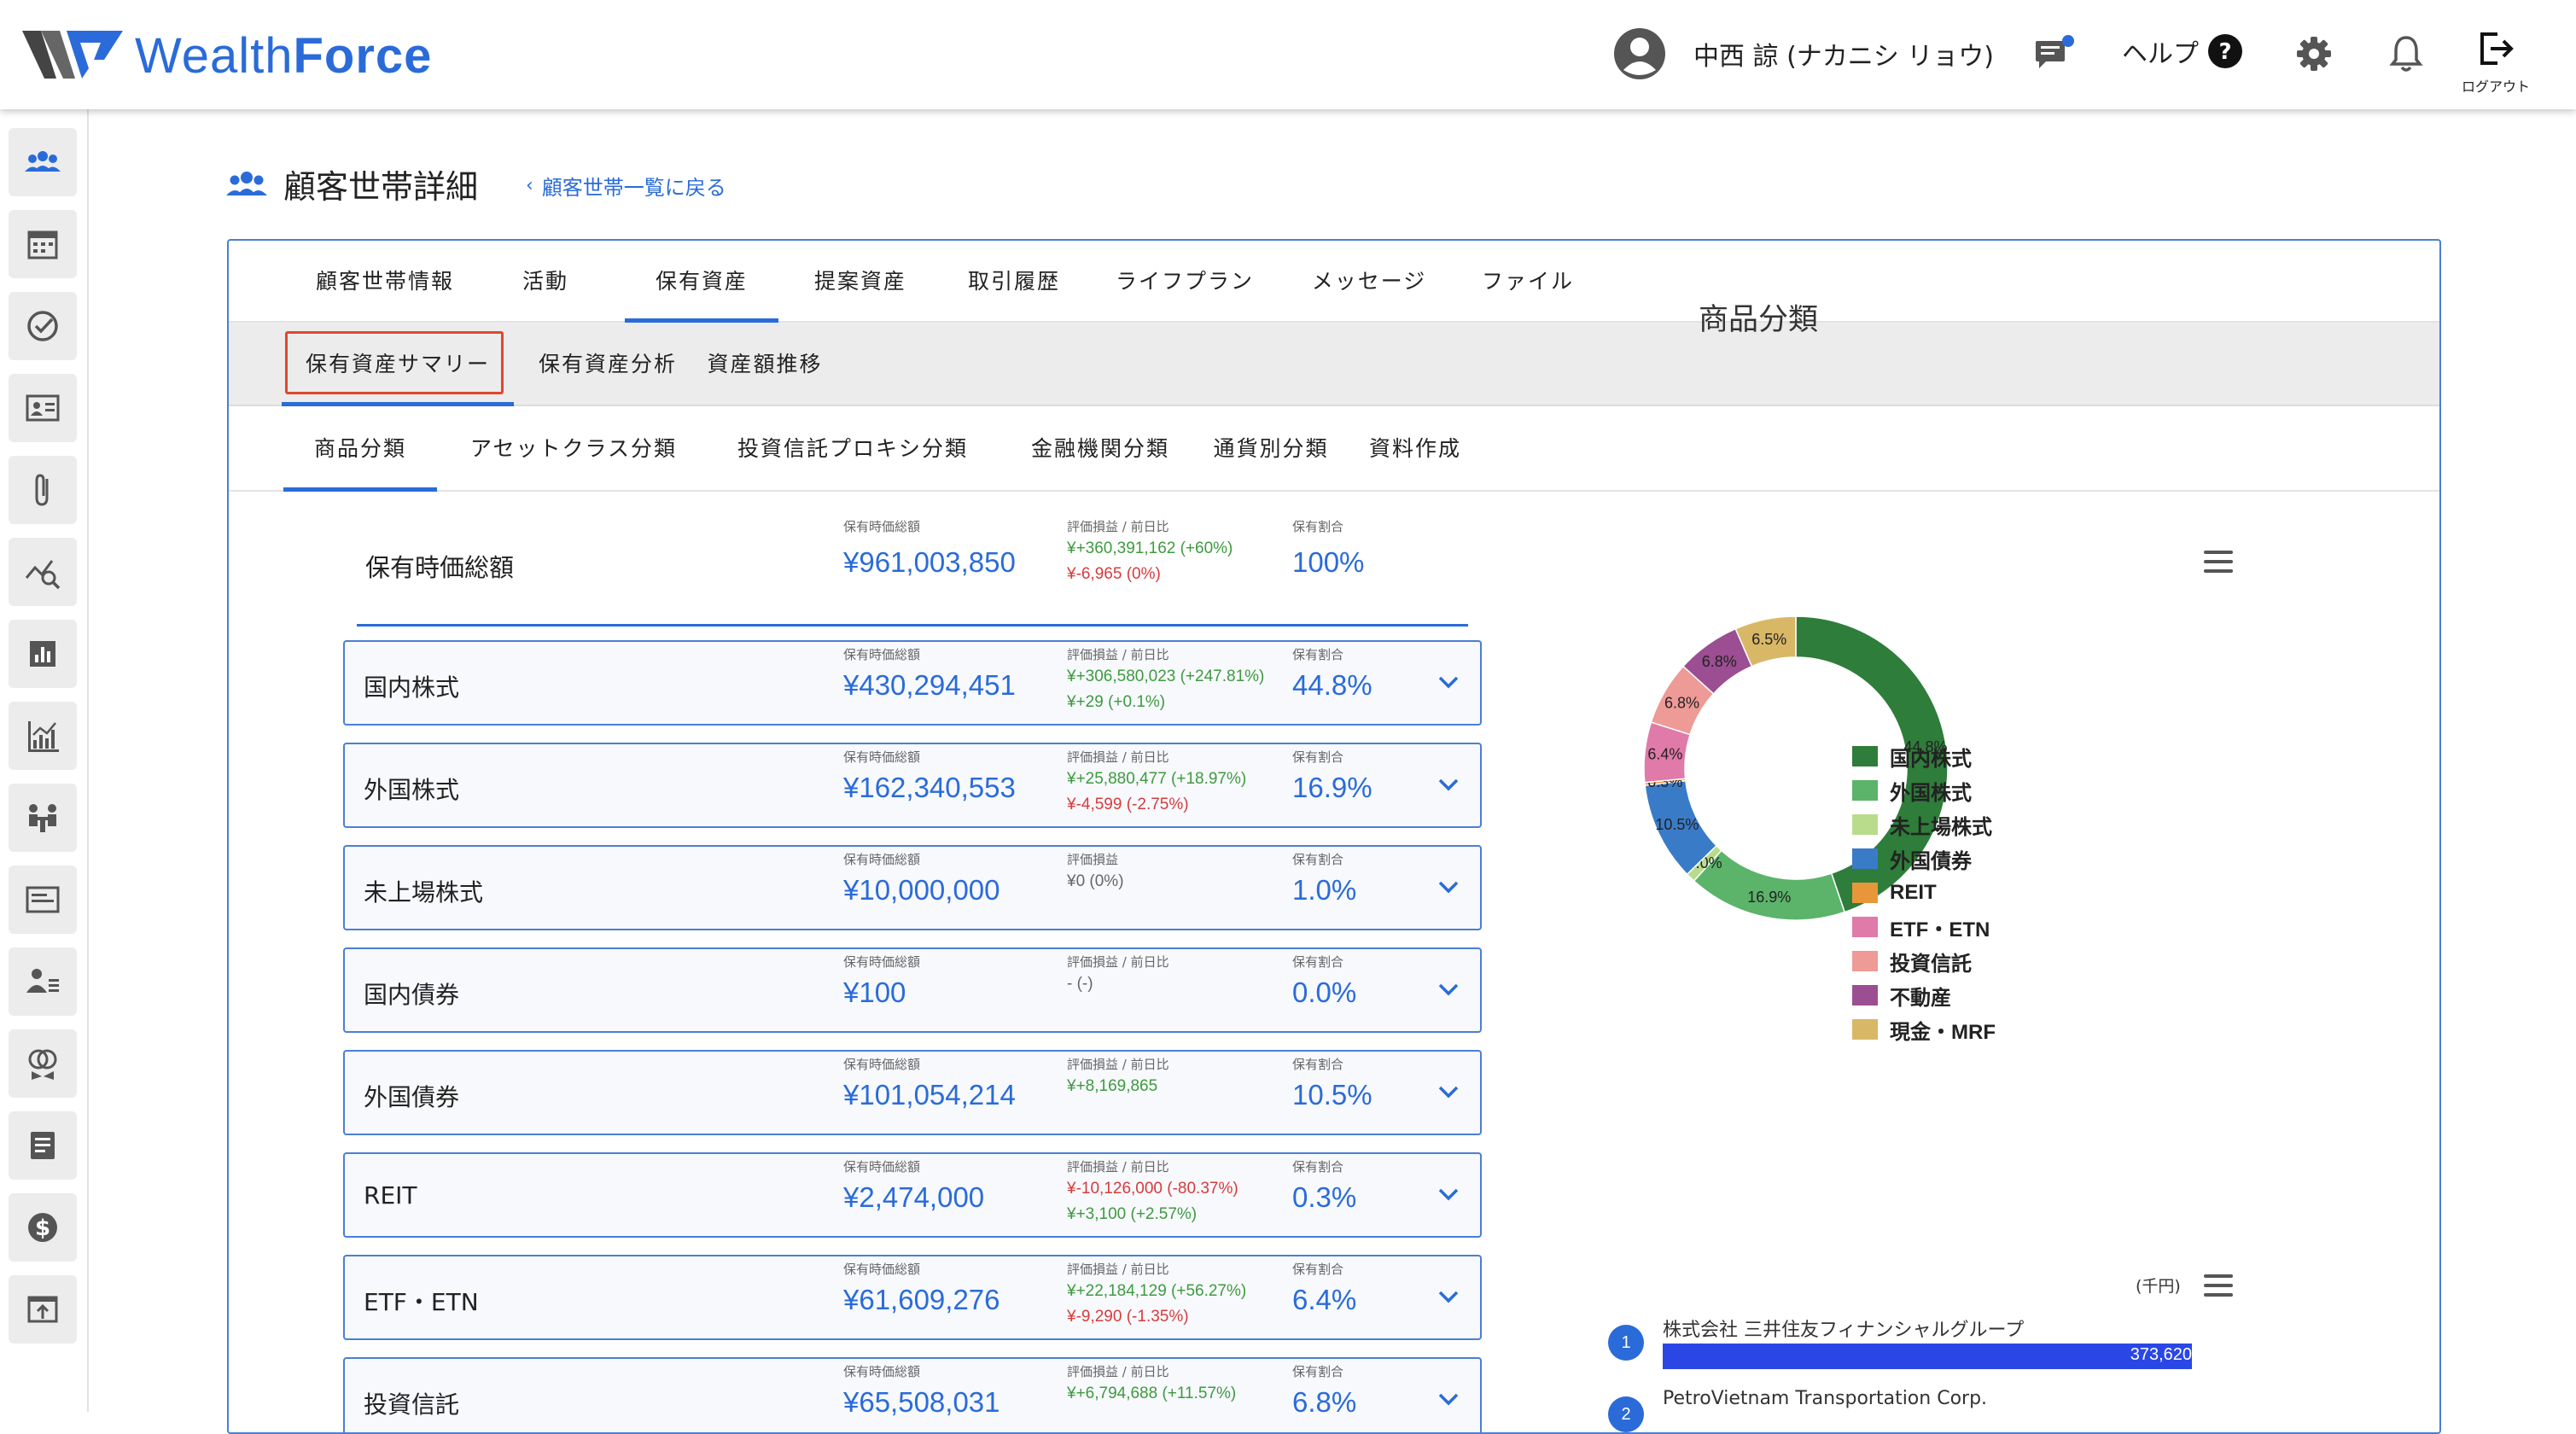 This screenshot has height=1434, width=2576. Describe the element at coordinates (1931, 759) in the screenshot. I see `legend-label: 国内株式` at that location.